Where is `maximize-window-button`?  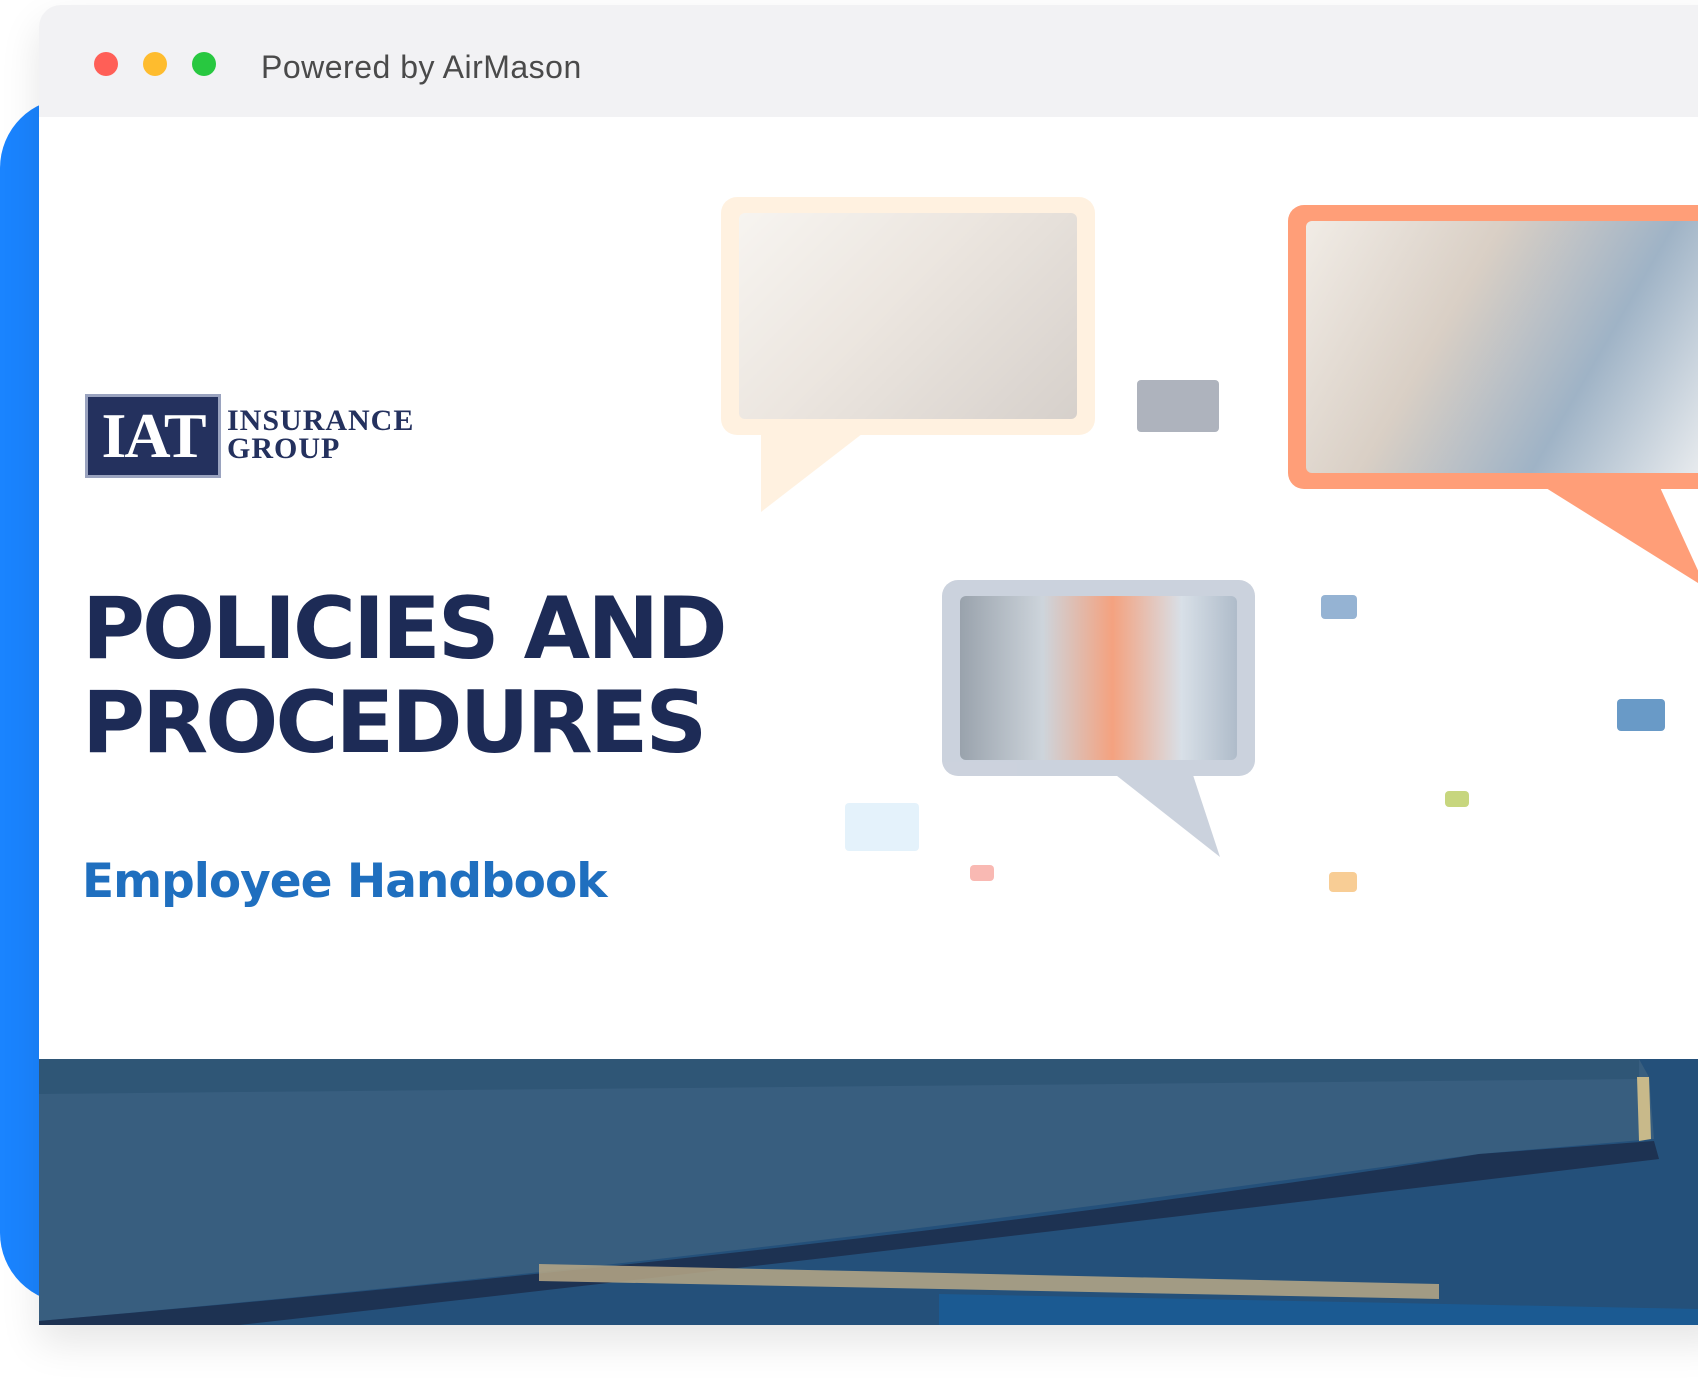
maximize-window-button is located at coordinates (204, 64).